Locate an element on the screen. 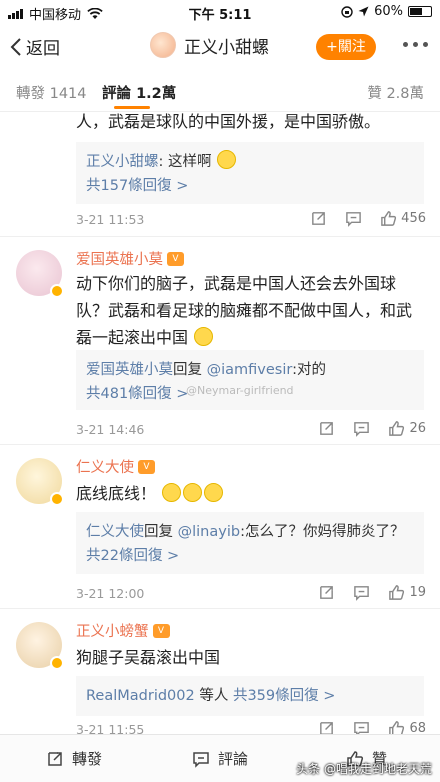 This screenshot has width=440, height=782. tab-repost: 轉發 1414 is located at coordinates (51, 92).